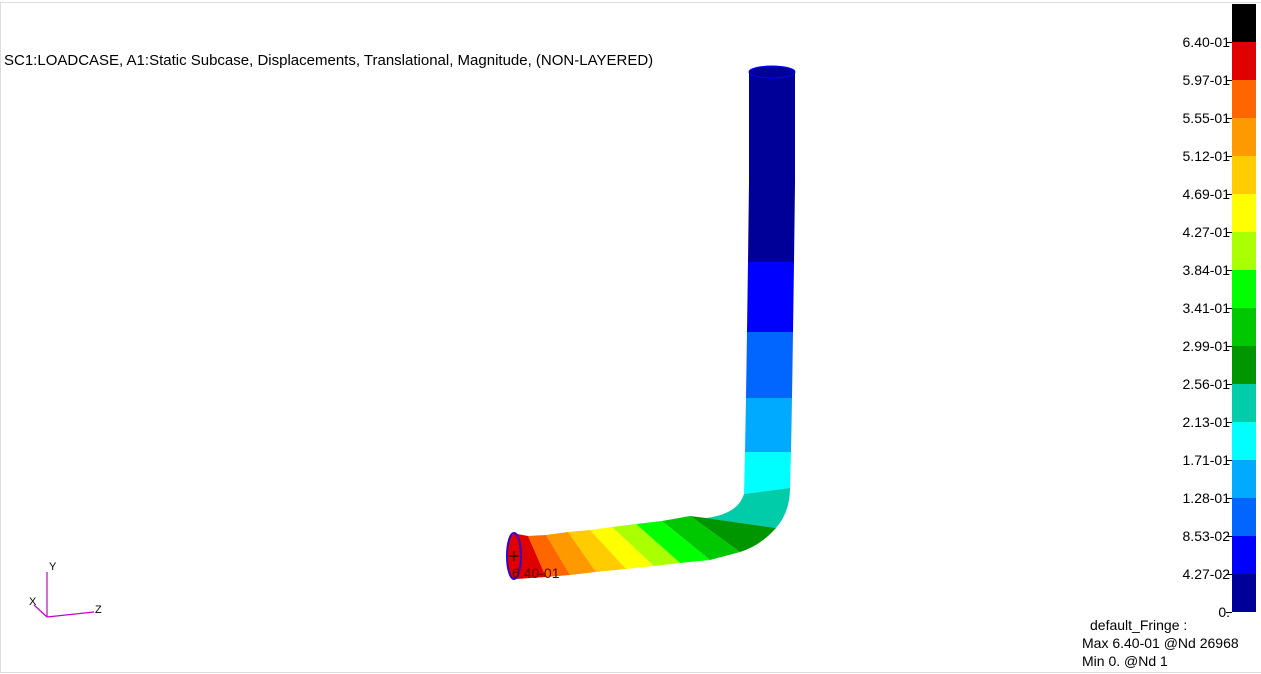  I want to click on legend-value-label: 3.84-01, so click(1206, 270).